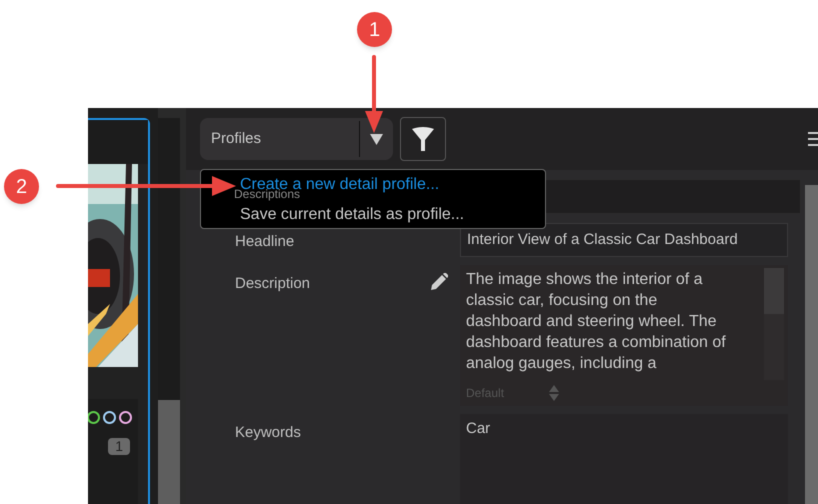 The height and width of the screenshot is (504, 818). What do you see at coordinates (813, 139) in the screenshot?
I see `menu-icon` at bounding box center [813, 139].